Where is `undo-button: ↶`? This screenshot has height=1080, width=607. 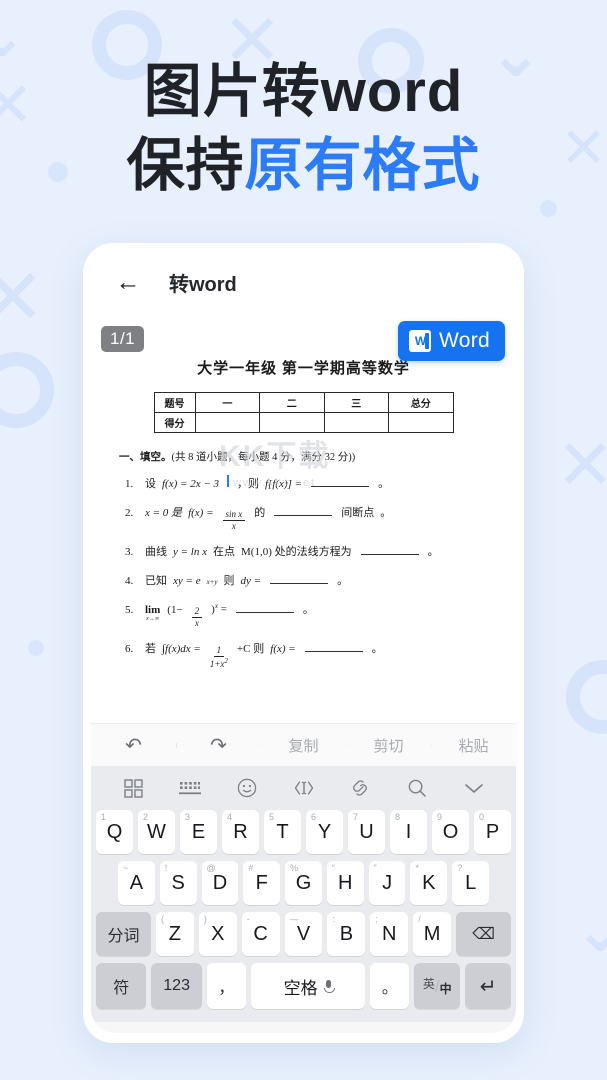
undo-button: ↶ is located at coordinates (133, 745).